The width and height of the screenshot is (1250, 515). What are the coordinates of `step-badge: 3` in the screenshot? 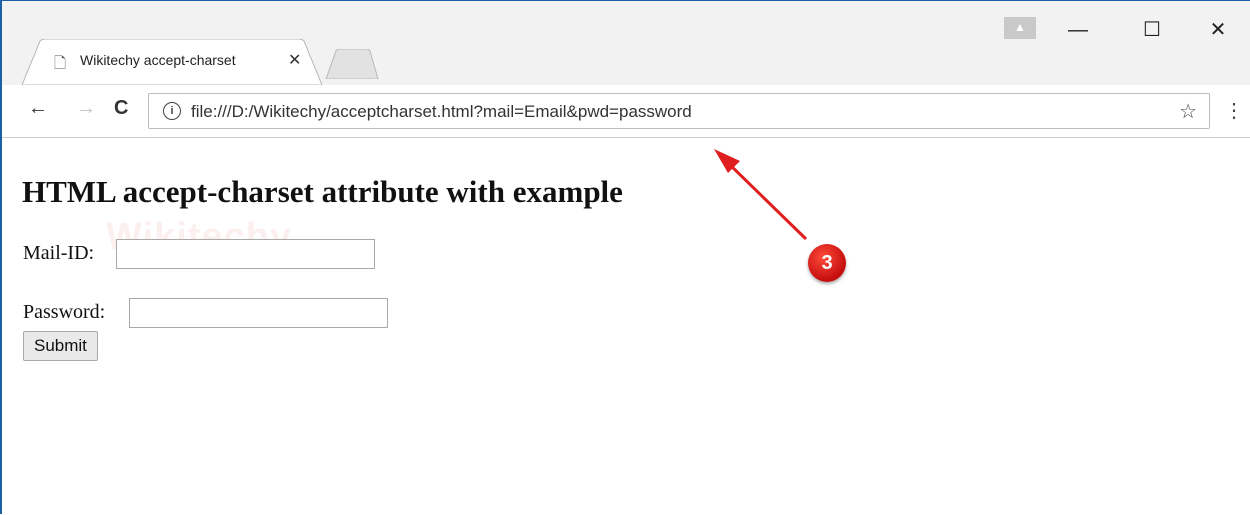 It's located at (827, 263).